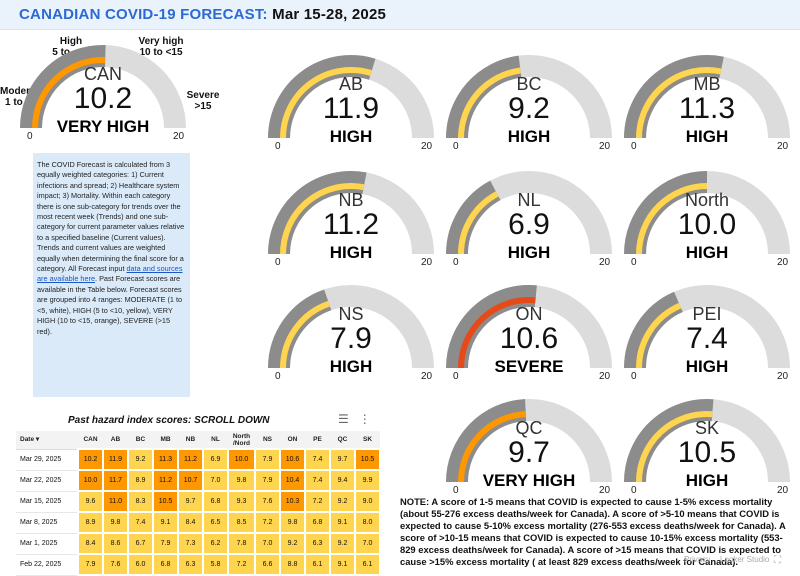 This screenshot has width=800, height=576. What do you see at coordinates (215, 459) in the screenshot?
I see `score-cell: 6.9` at bounding box center [215, 459].